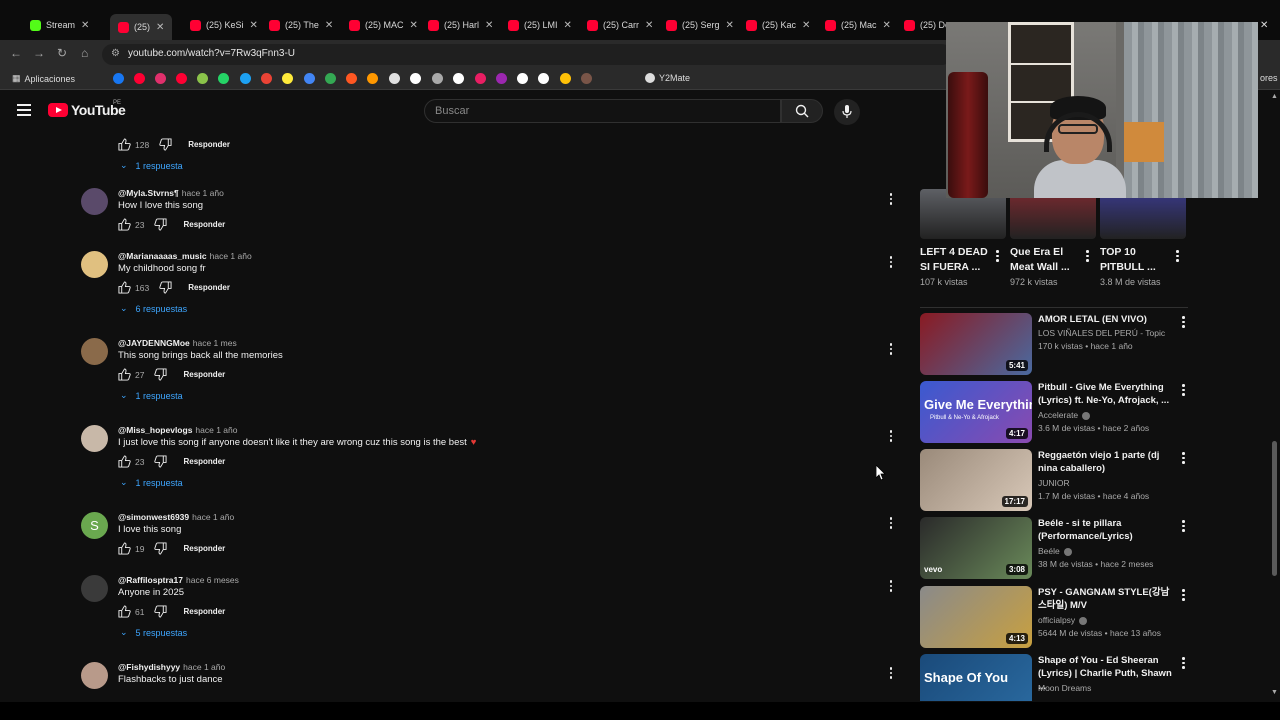  I want to click on scroll-down-arrow-icon: ▼, so click(1274, 692).